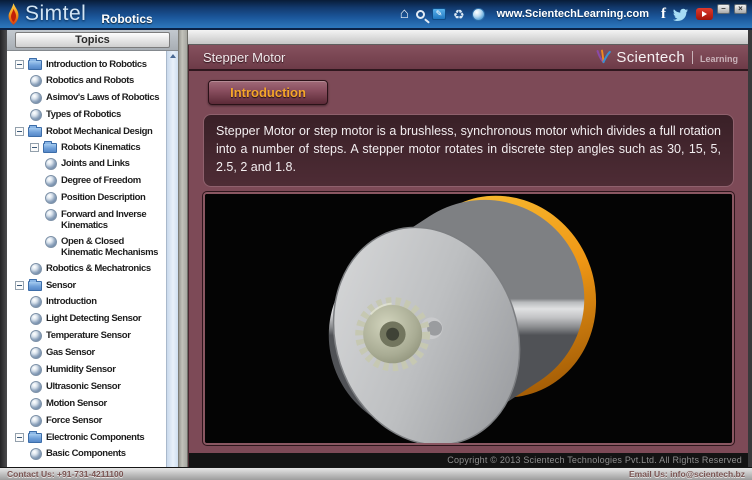  I want to click on web-globe-icon, so click(478, 14).